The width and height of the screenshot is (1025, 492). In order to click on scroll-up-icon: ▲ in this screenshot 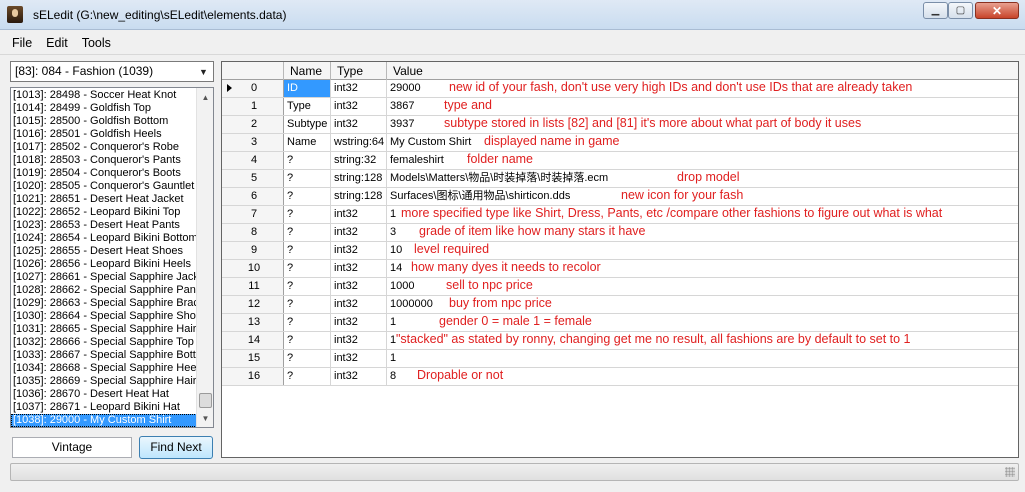, I will do `click(205, 97)`.